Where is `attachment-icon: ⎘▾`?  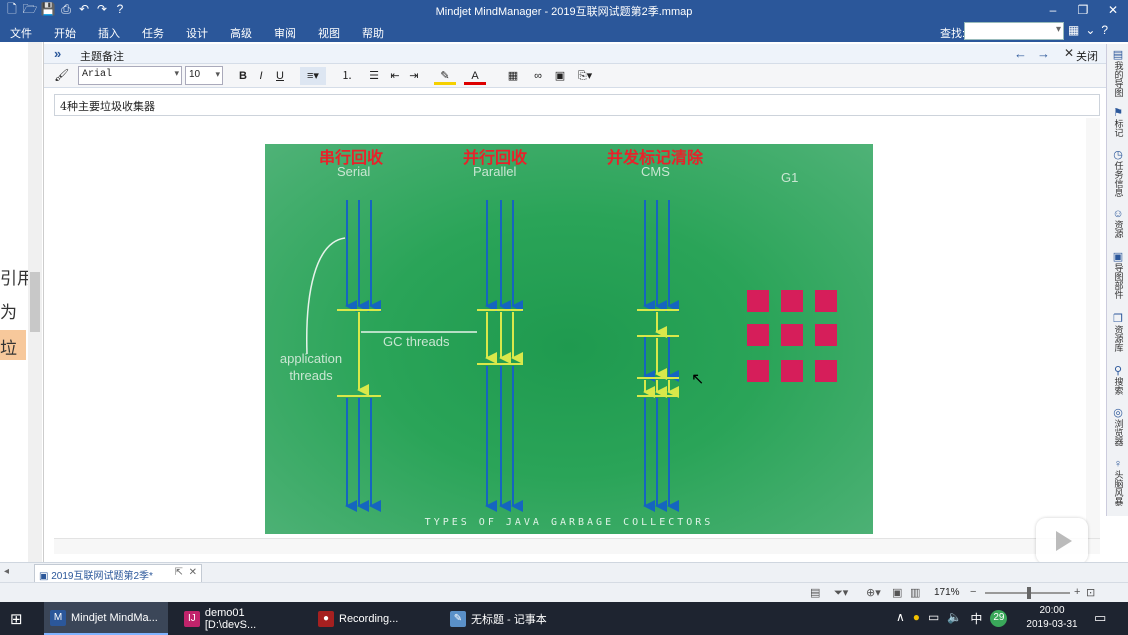
attachment-icon: ⎘▾ is located at coordinates (585, 76).